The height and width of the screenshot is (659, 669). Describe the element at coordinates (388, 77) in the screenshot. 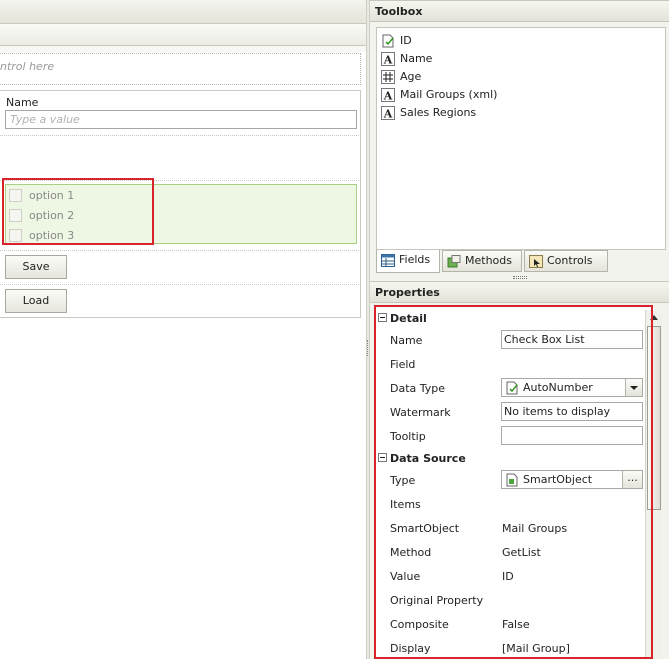

I see `number-field-icon` at that location.